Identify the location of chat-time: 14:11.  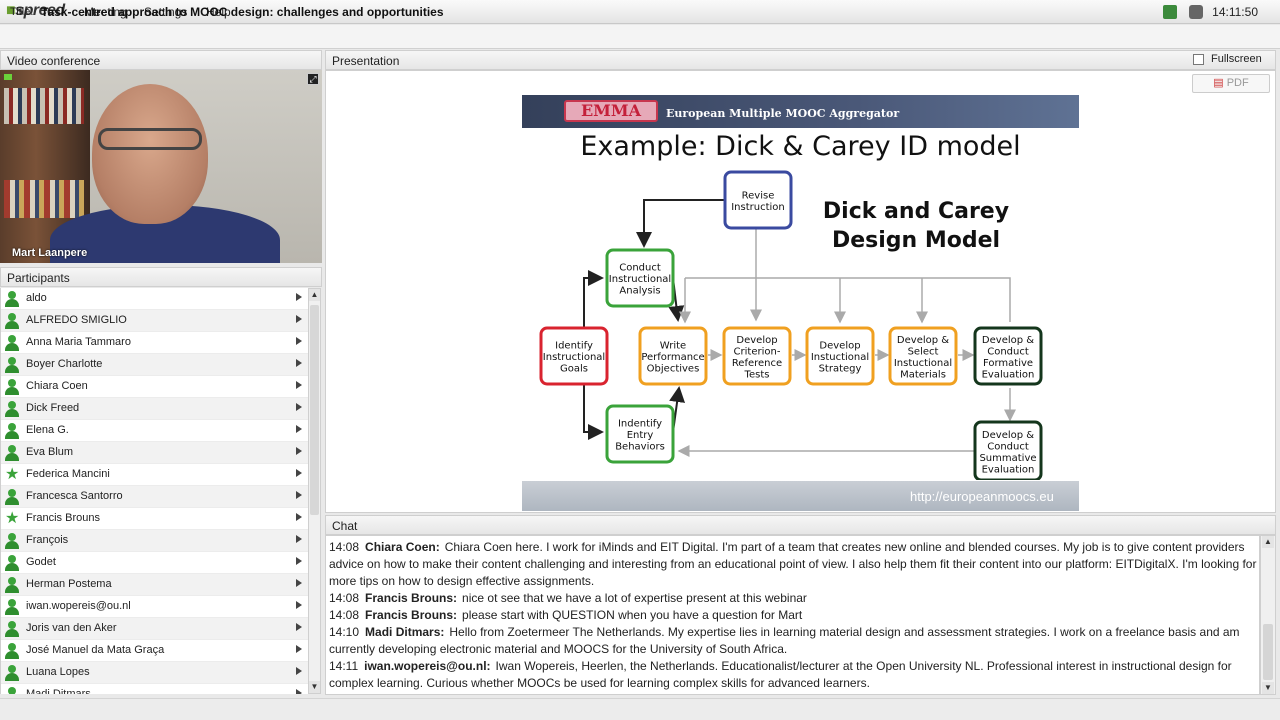
(344, 666).